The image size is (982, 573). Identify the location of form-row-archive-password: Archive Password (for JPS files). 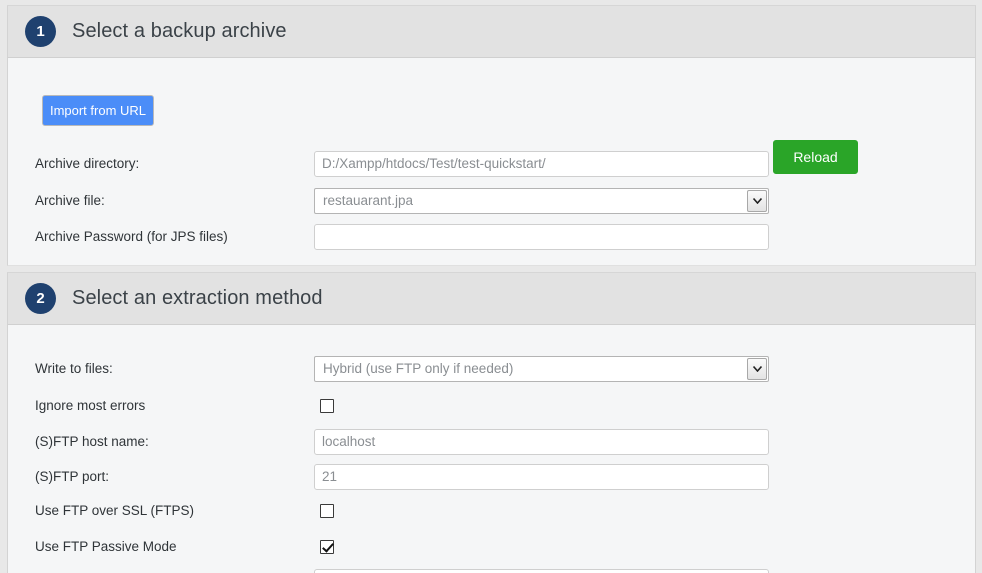
(491, 236).